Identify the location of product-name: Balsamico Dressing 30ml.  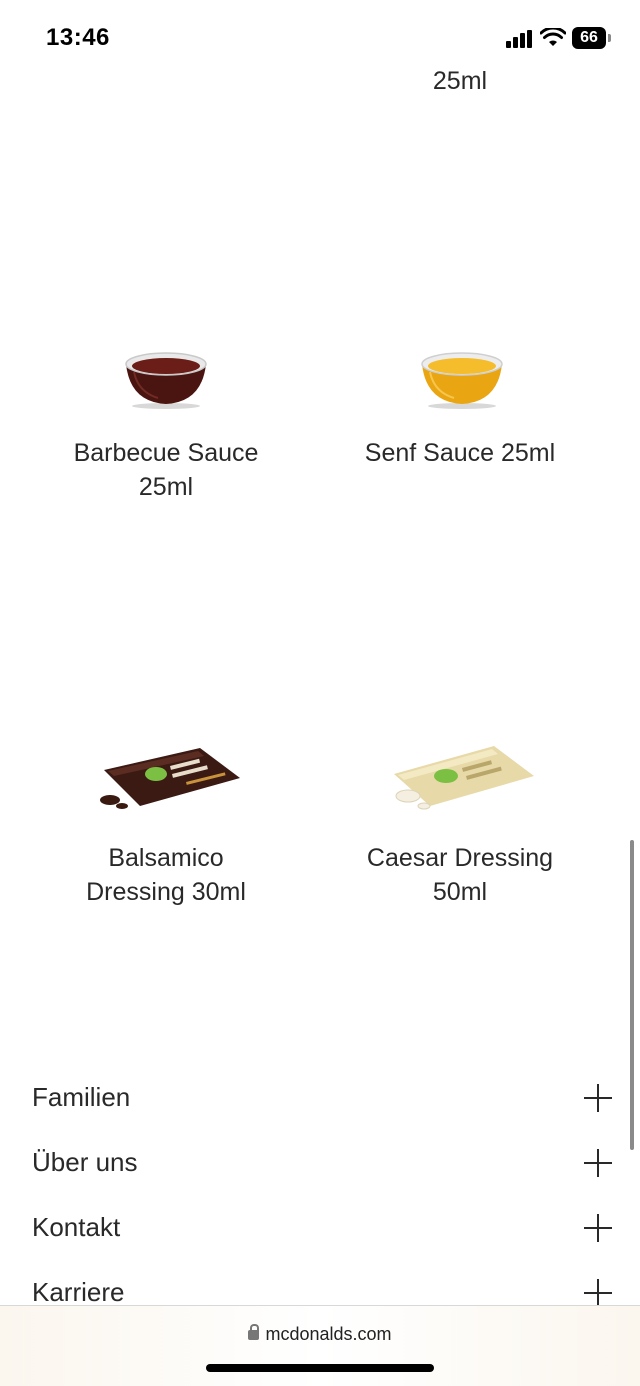
(166, 875).